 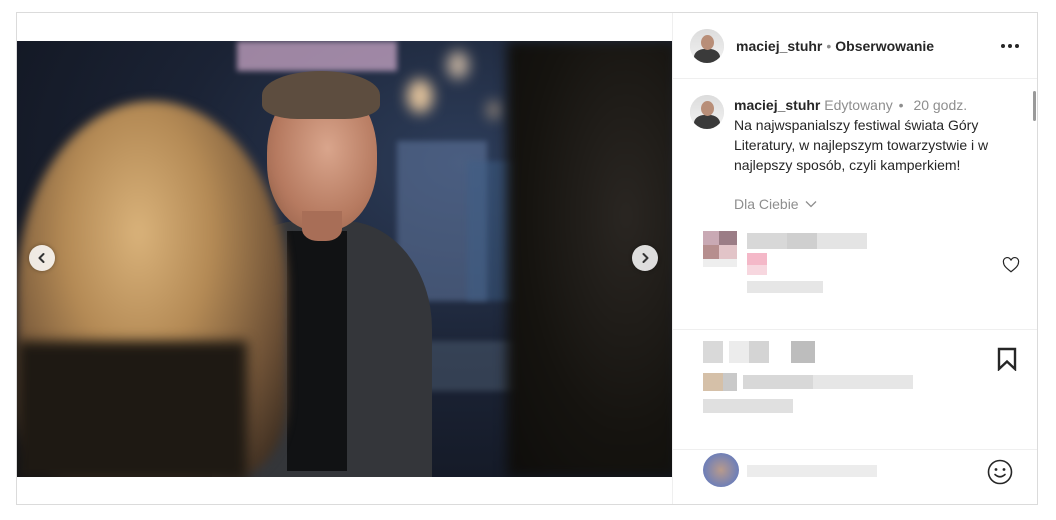 What do you see at coordinates (777, 105) in the screenshot?
I see `caption-username: maciej_stuhr` at bounding box center [777, 105].